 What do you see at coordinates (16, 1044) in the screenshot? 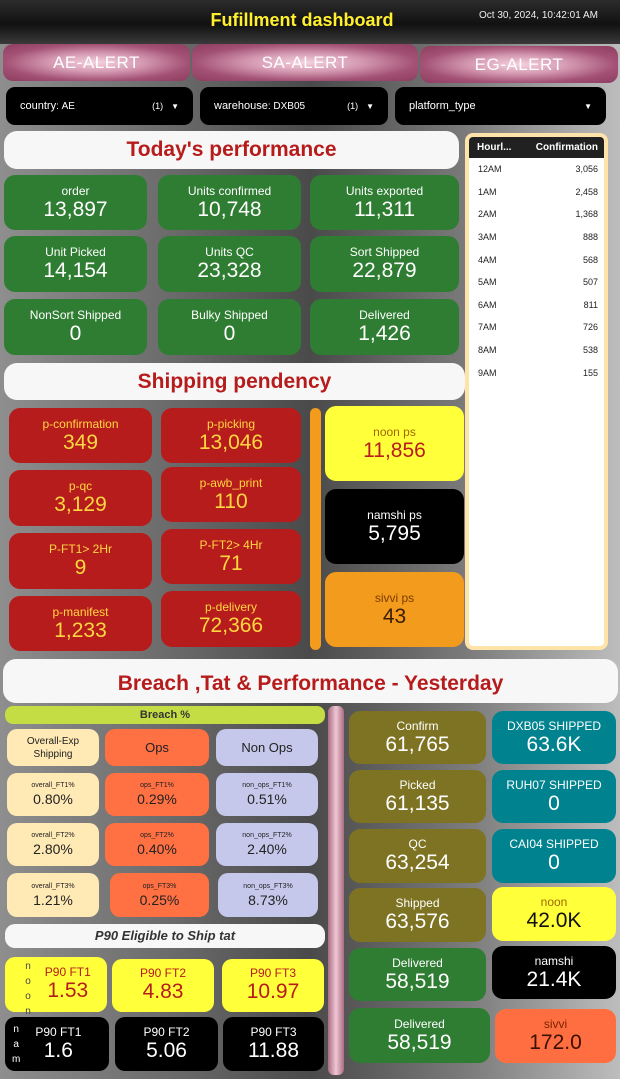
I see `nam-row-label: nam` at bounding box center [16, 1044].